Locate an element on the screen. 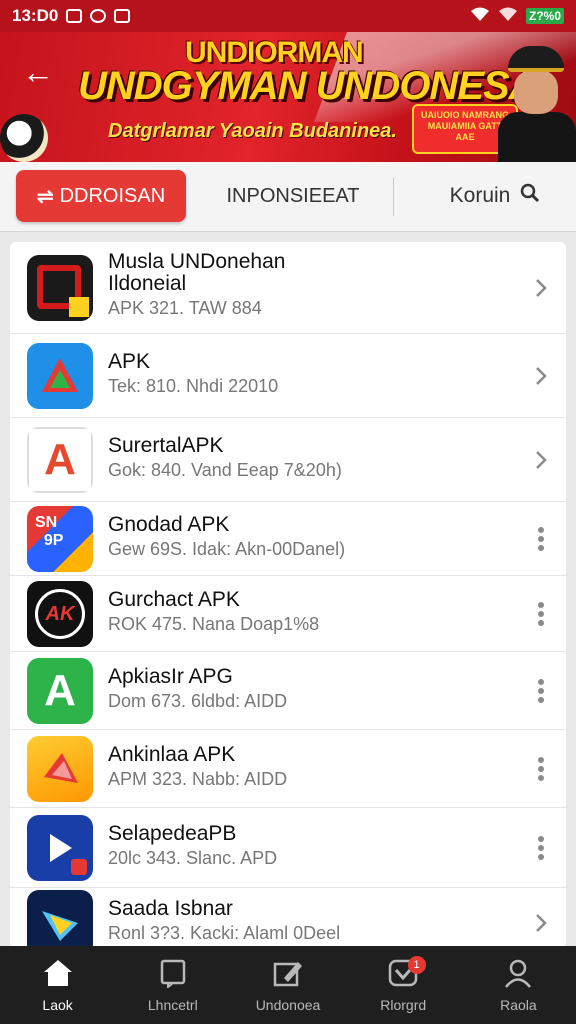  app-subtitle: Ronl 3?3. Kacki: Alaml 0Deel is located at coordinates (224, 933).